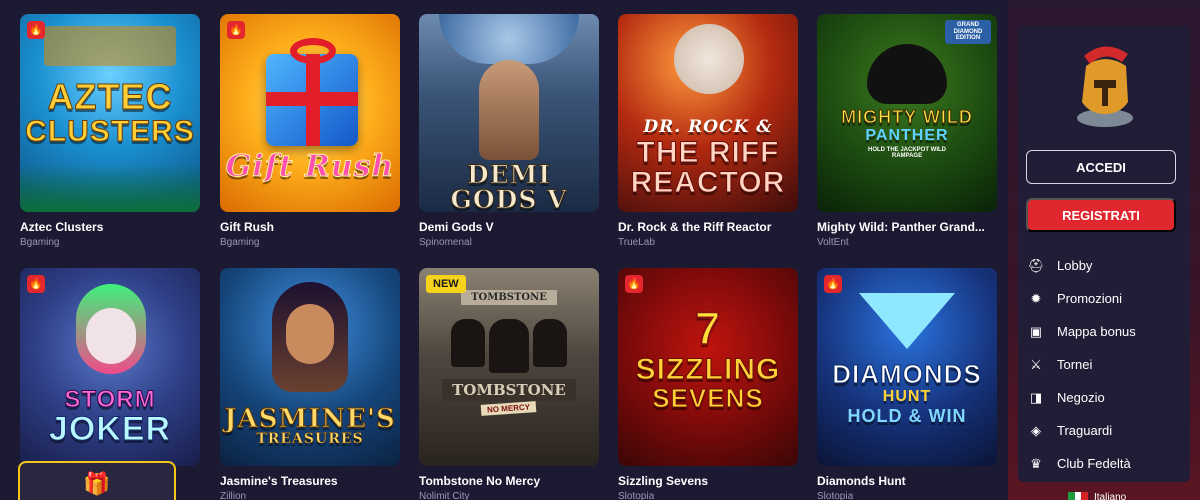  Describe the element at coordinates (907, 135) in the screenshot. I see `art-line-2: PANTHER` at that location.